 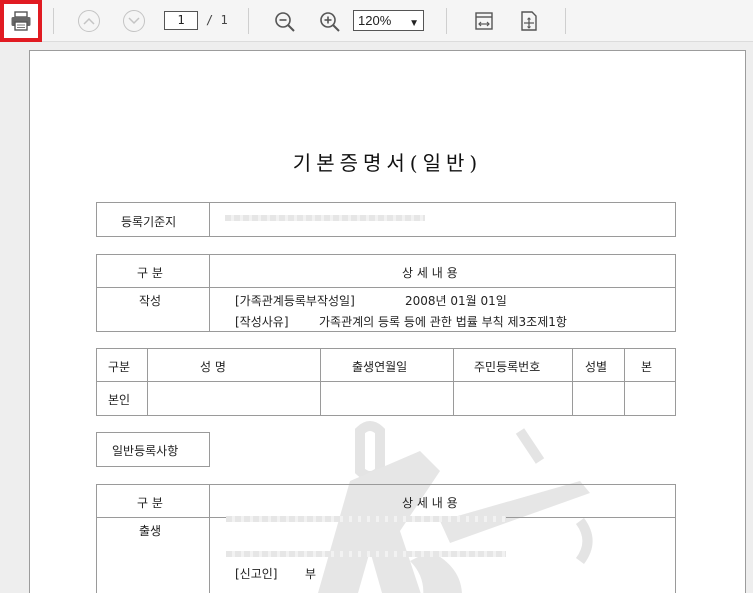 I want to click on person-header-category: 구분, so click(x=119, y=367).